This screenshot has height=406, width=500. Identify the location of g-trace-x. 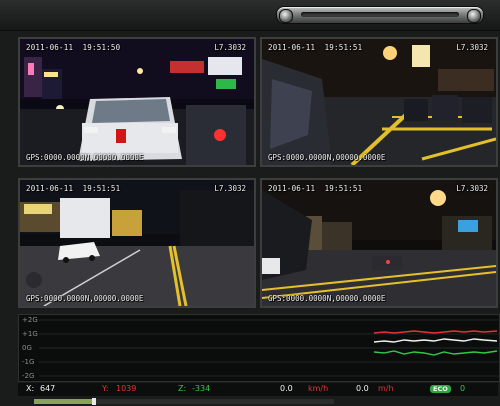
(435, 340).